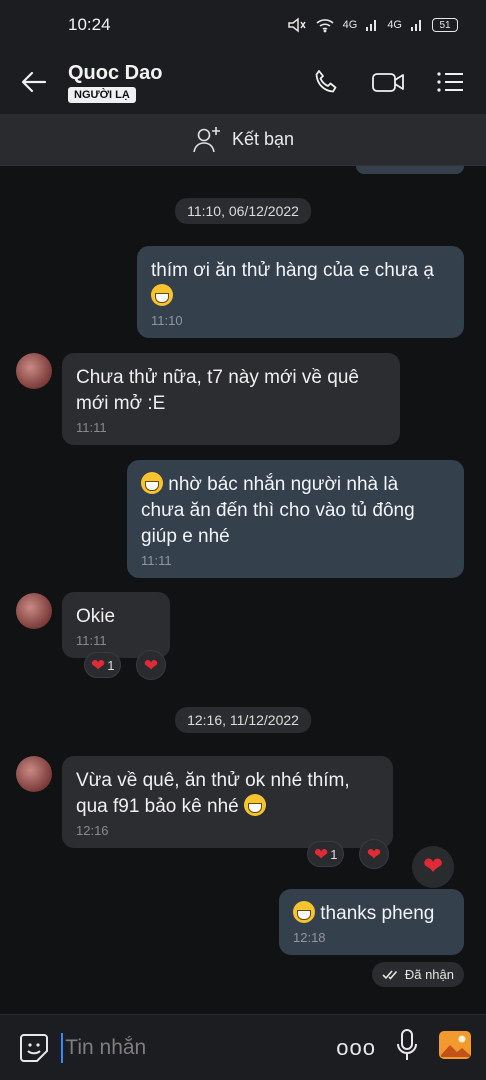  What do you see at coordinates (185, 536) in the screenshot?
I see `message-text-line: giúp e nhé` at bounding box center [185, 536].